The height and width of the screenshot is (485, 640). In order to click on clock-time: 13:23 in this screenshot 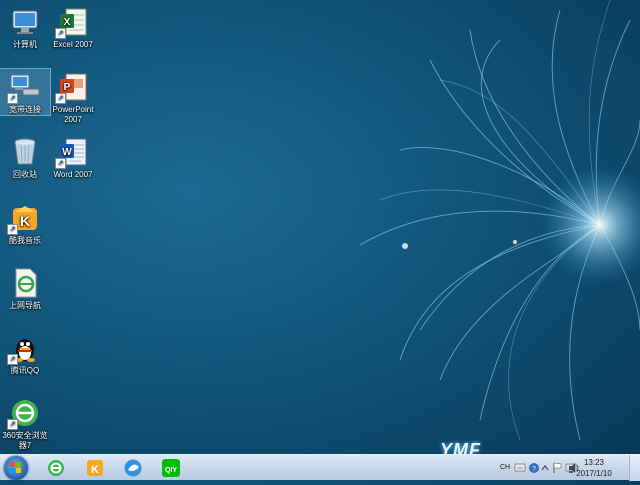, I will do `click(594, 462)`.